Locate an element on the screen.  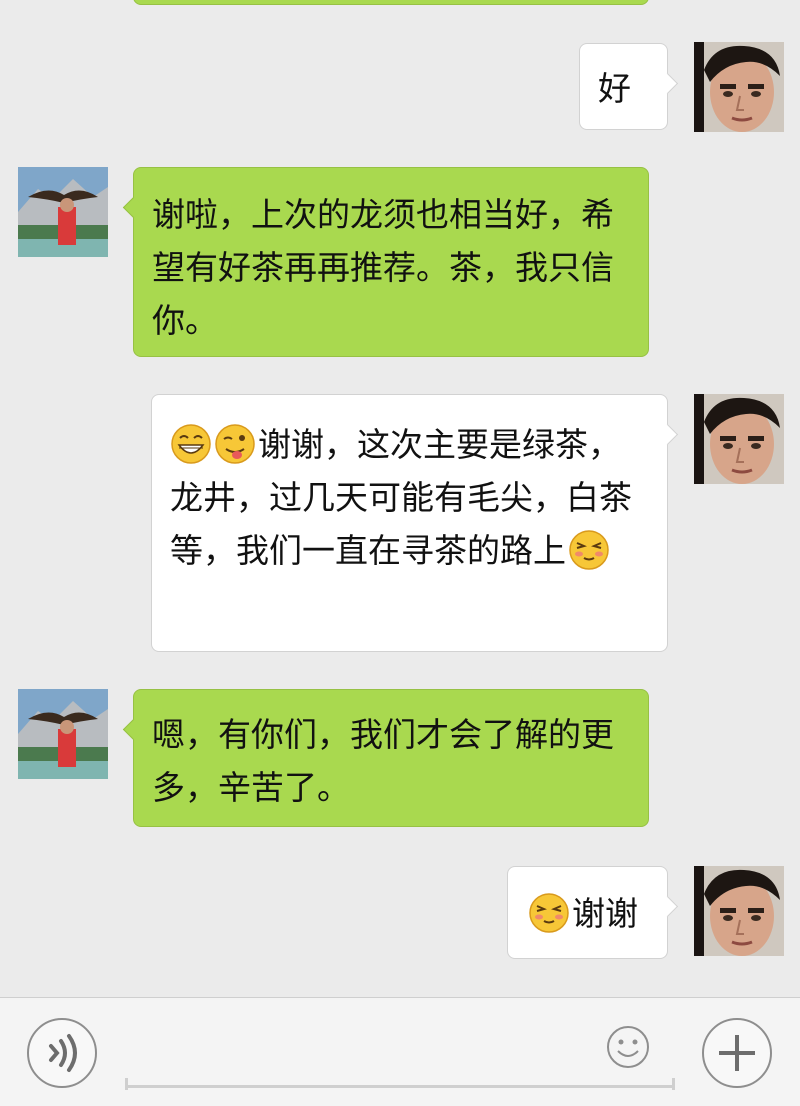
message-bubble-incoming: 谢啦，上次的龙须也相当好，希望有好茶再再推荐。茶，我只信你。 is located at coordinates (385, 262).